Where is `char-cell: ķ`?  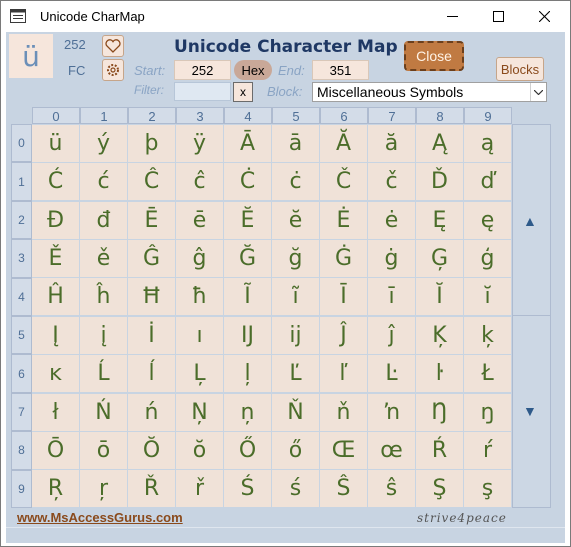
char-cell: ķ is located at coordinates (487, 335).